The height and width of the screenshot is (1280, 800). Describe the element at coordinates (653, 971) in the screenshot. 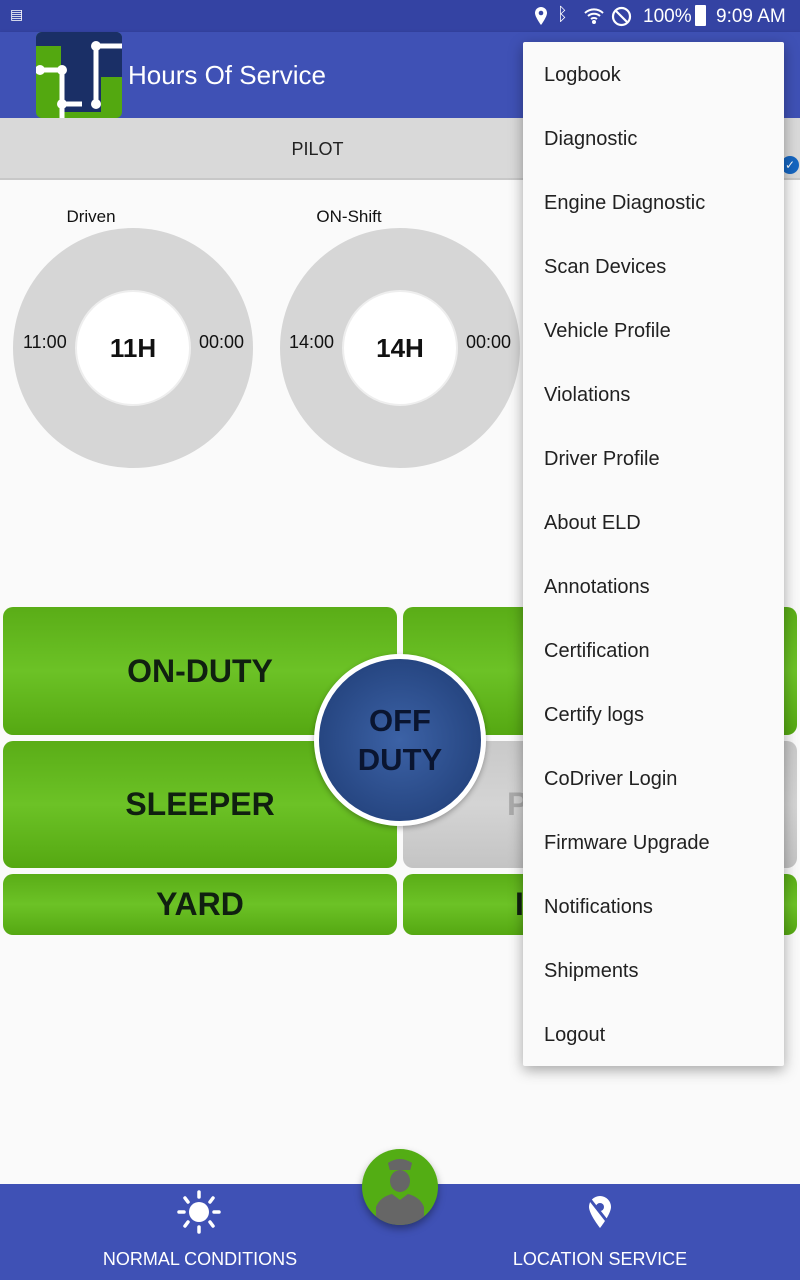

I see `menu-item-shipments: Shipments` at that location.